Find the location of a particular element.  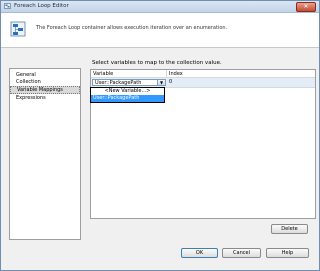

dropdown-option-package-path: User::PackagePath is located at coordinates (127, 98).